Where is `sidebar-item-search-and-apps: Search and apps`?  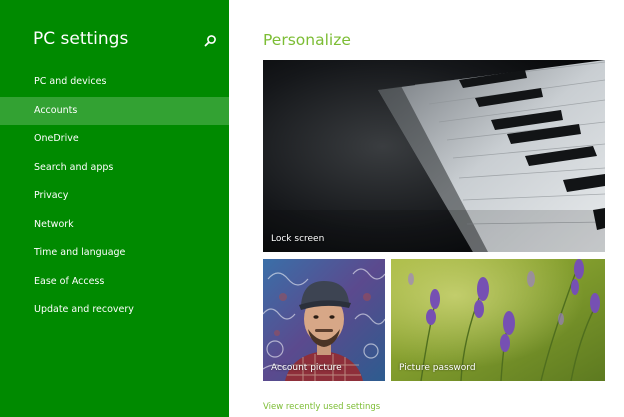
sidebar-item-search-and-apps: Search and apps is located at coordinates (114, 168).